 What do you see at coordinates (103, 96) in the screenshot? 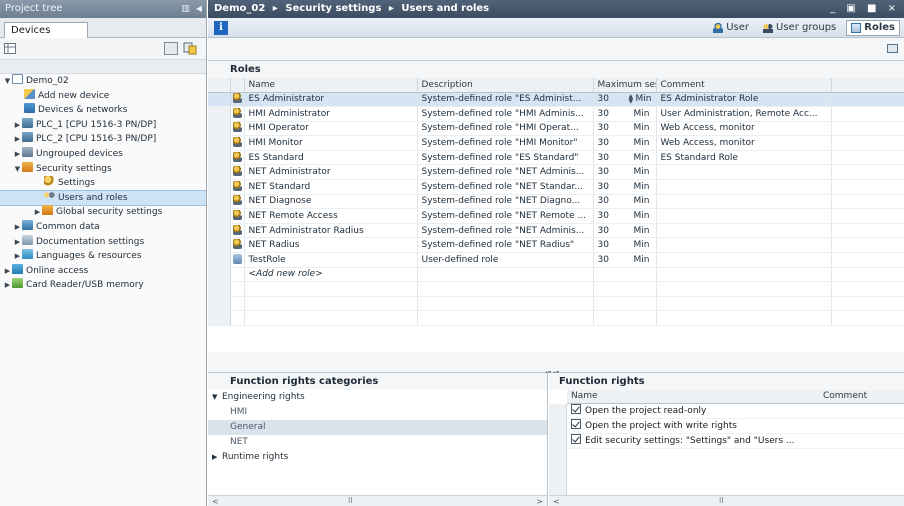
I see `tree-item-add-new-device: Add new device` at bounding box center [103, 96].